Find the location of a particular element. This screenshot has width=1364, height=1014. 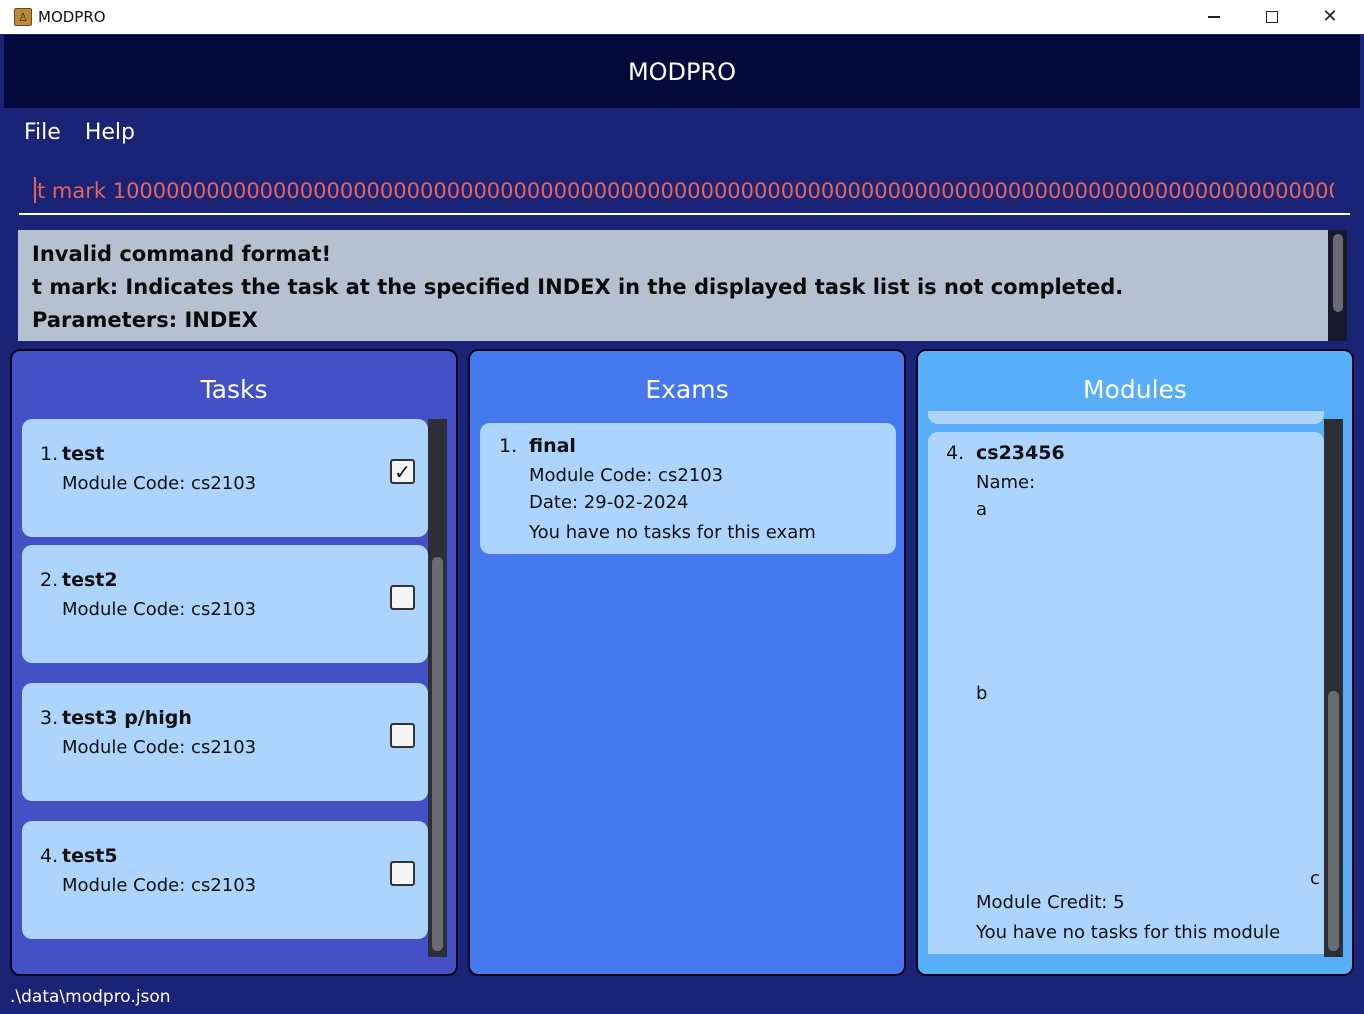

app-title: MODPRO is located at coordinates (682, 71).